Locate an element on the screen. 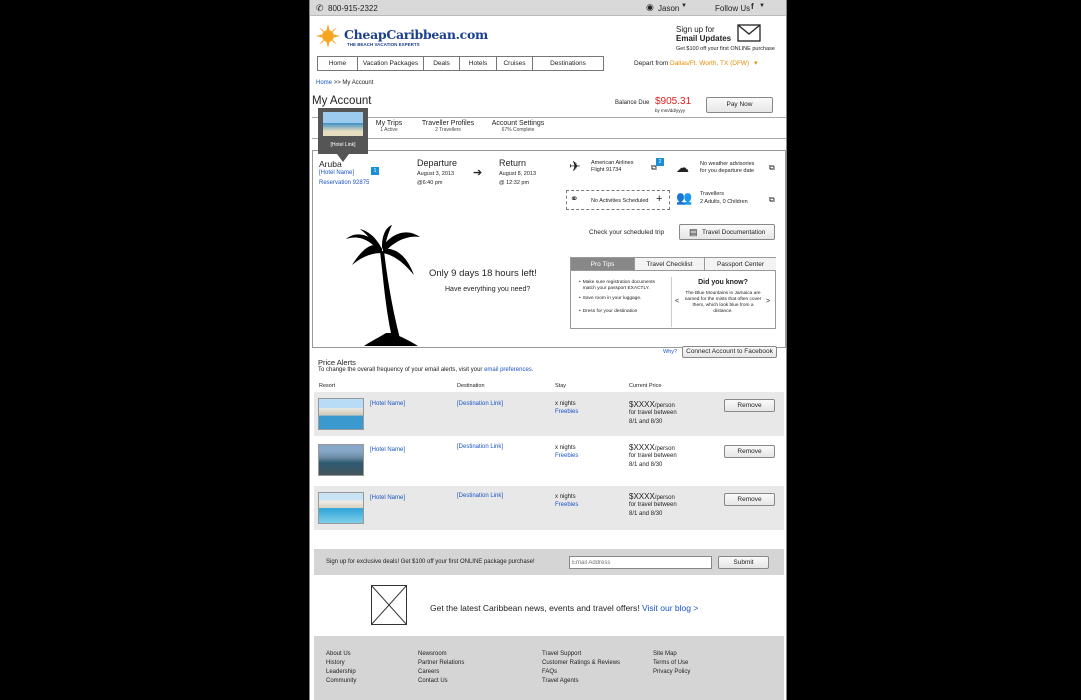 Image resolution: width=1081 pixels, height=700 pixels. footer-link: FAQs is located at coordinates (581, 672).